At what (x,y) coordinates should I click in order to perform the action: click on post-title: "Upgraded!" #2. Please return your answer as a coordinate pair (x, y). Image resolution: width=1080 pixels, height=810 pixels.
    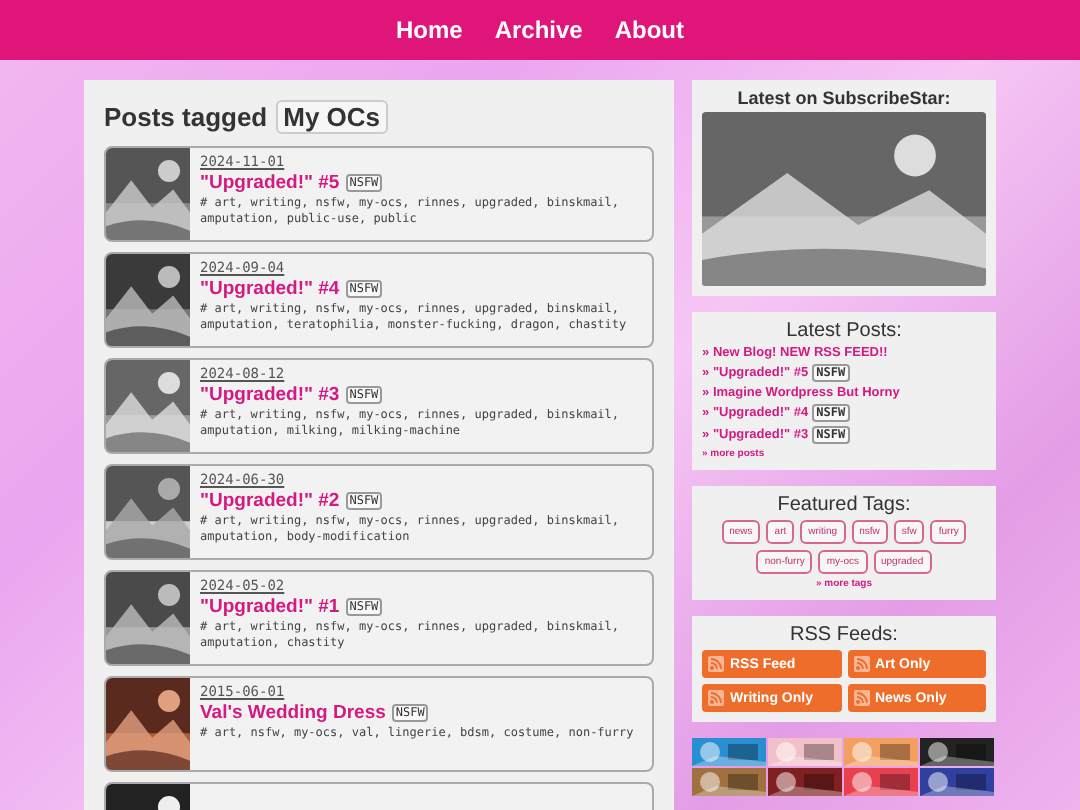
    Looking at the image, I should click on (270, 501).